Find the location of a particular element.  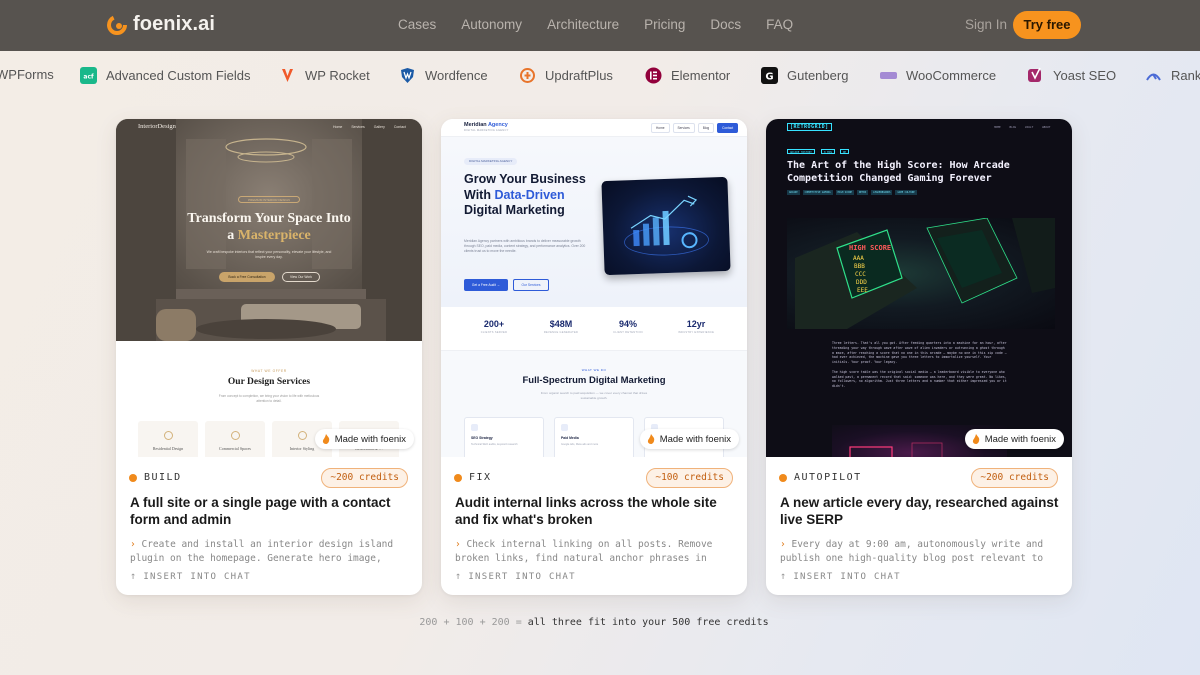

preview-link: Gallery is located at coordinates (379, 127).